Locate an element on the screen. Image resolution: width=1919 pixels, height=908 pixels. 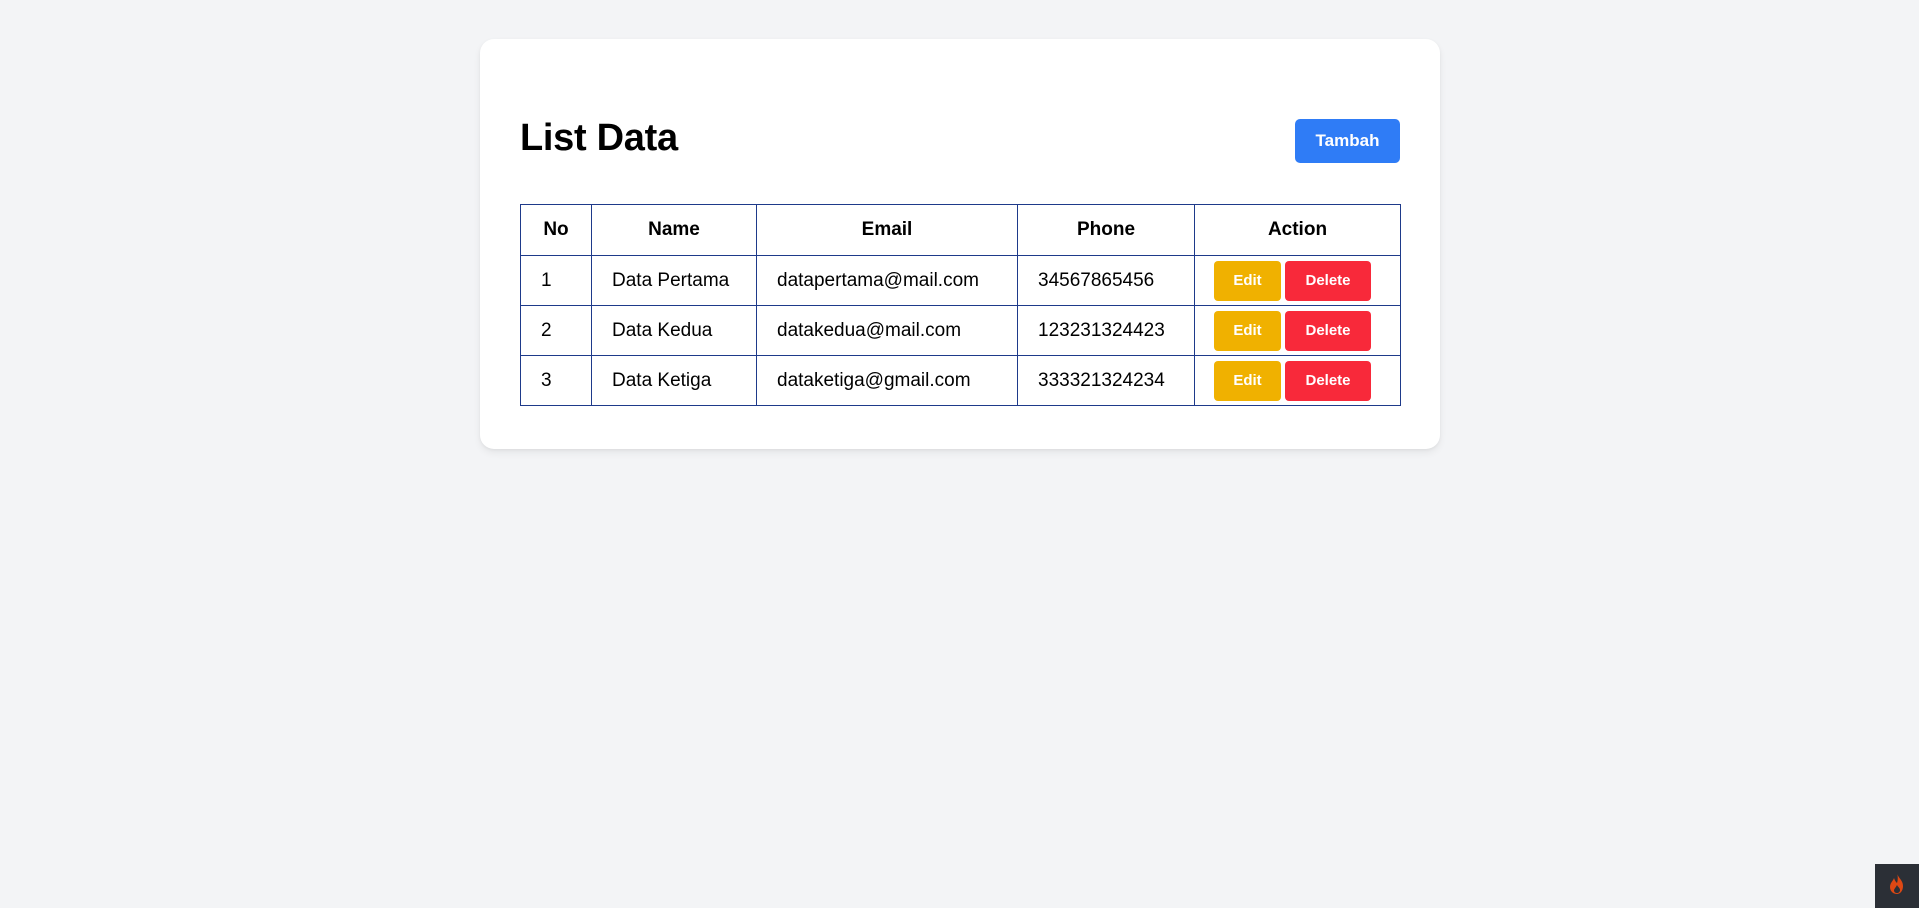
cell-phone: 333321324234 is located at coordinates (1106, 380).